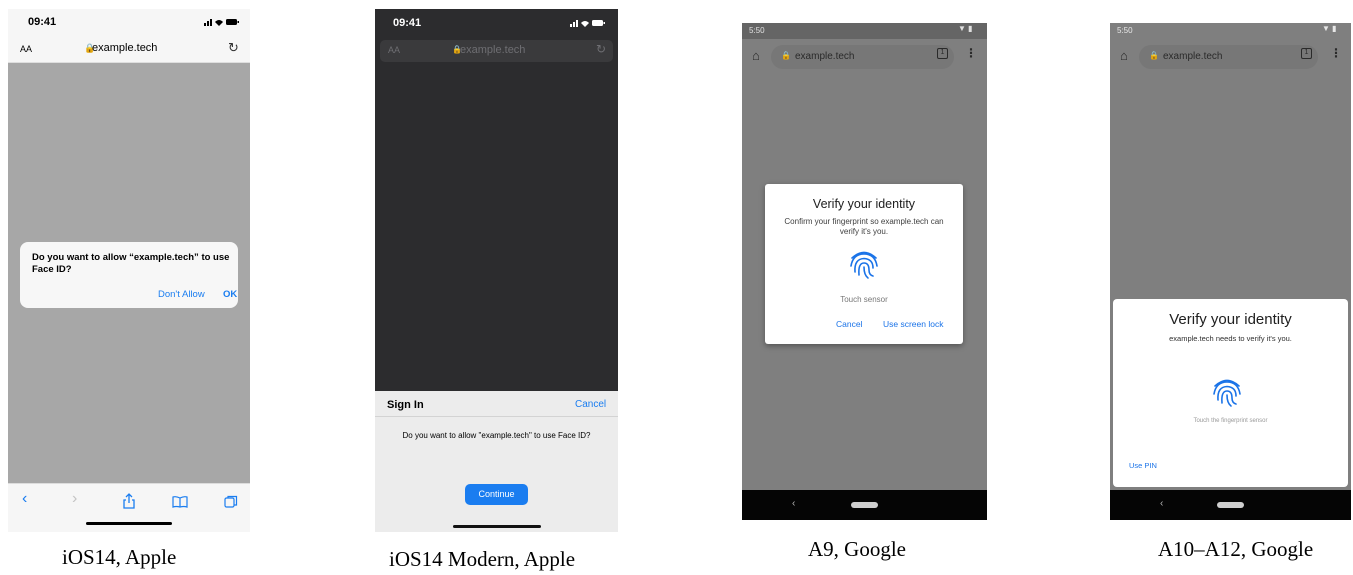 Image resolution: width=1353 pixels, height=575 pixels. What do you see at coordinates (496, 494) in the screenshot?
I see `continue-button: Continue` at bounding box center [496, 494].